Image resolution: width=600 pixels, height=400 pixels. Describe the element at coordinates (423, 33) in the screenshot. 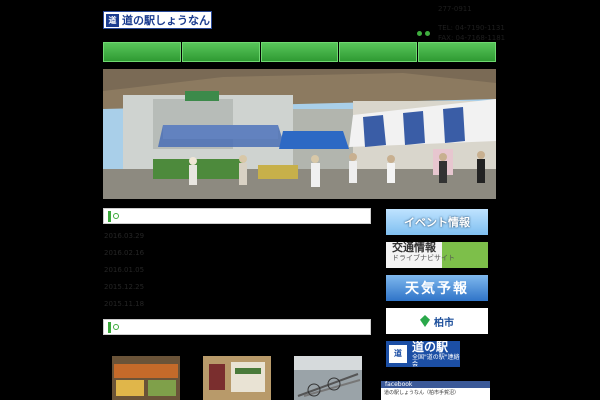

I see `font-size-switcher` at that location.